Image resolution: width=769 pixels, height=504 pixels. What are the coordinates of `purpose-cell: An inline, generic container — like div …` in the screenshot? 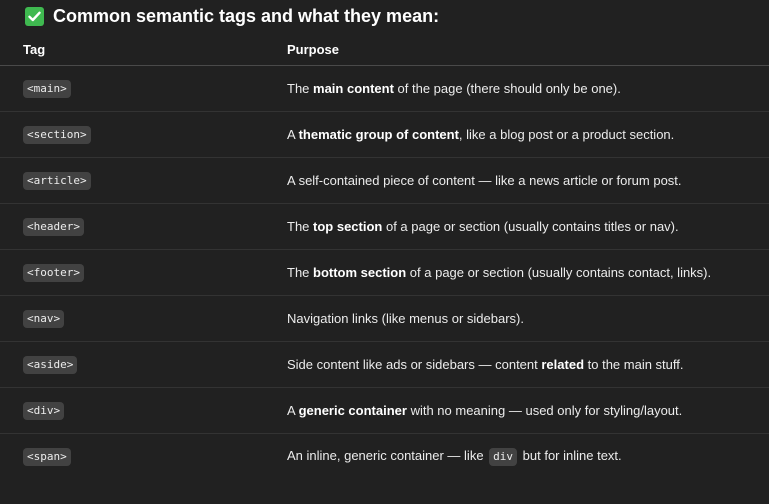 It's located at (528, 456).